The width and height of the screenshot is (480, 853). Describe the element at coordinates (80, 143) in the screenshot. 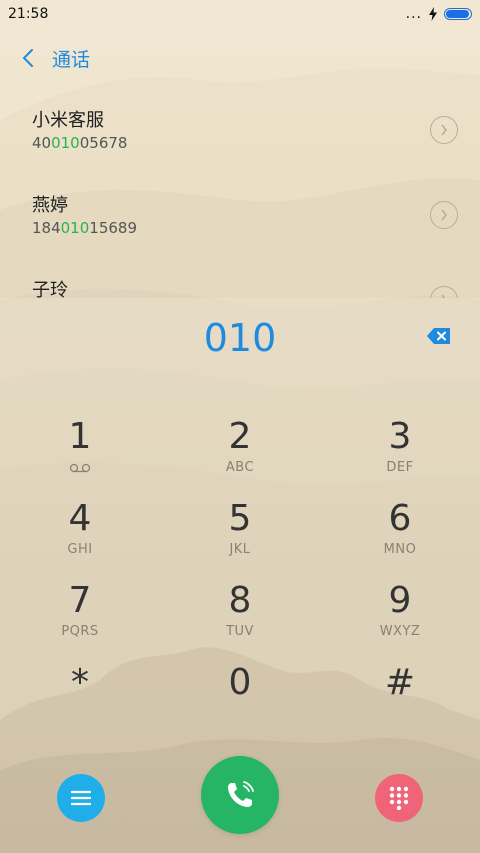

I see `contact-number: 4001005678` at that location.